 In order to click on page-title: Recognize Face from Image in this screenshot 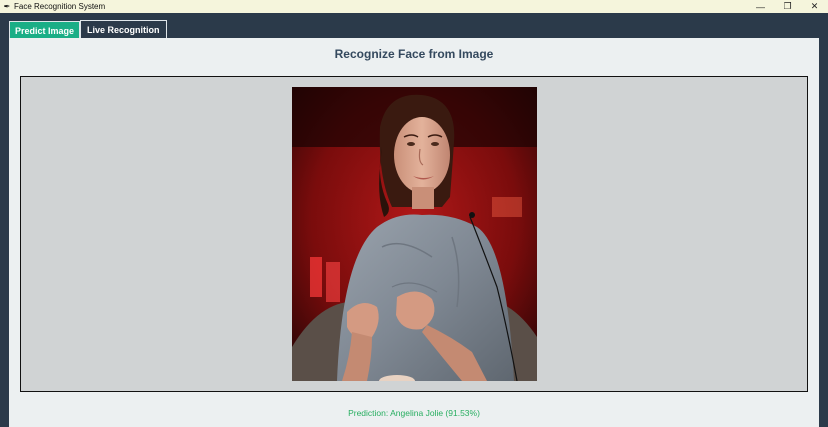, I will do `click(414, 54)`.